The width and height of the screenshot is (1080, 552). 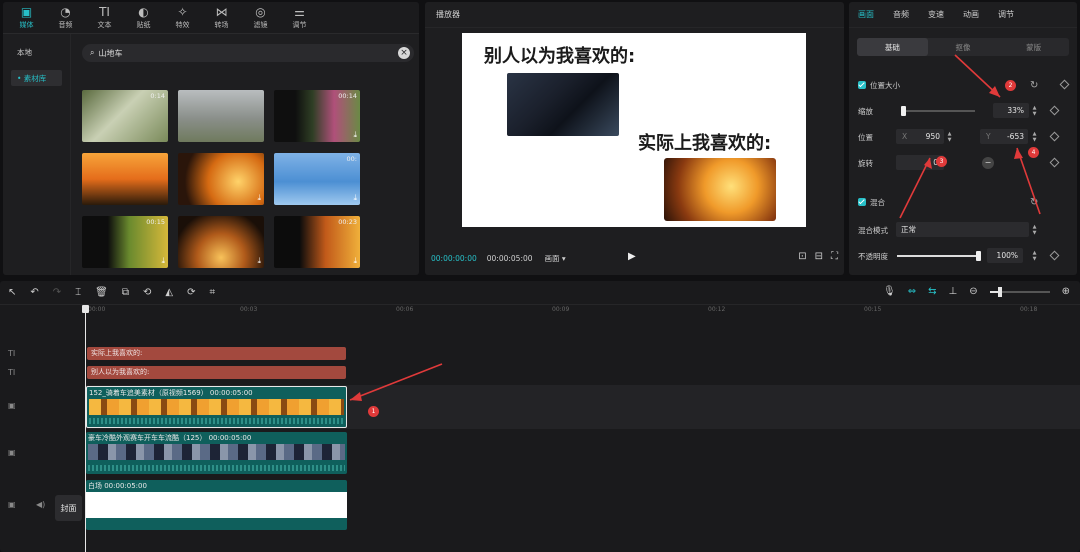 I want to click on tab-effects: ✧ 特效, so click(x=182, y=17).